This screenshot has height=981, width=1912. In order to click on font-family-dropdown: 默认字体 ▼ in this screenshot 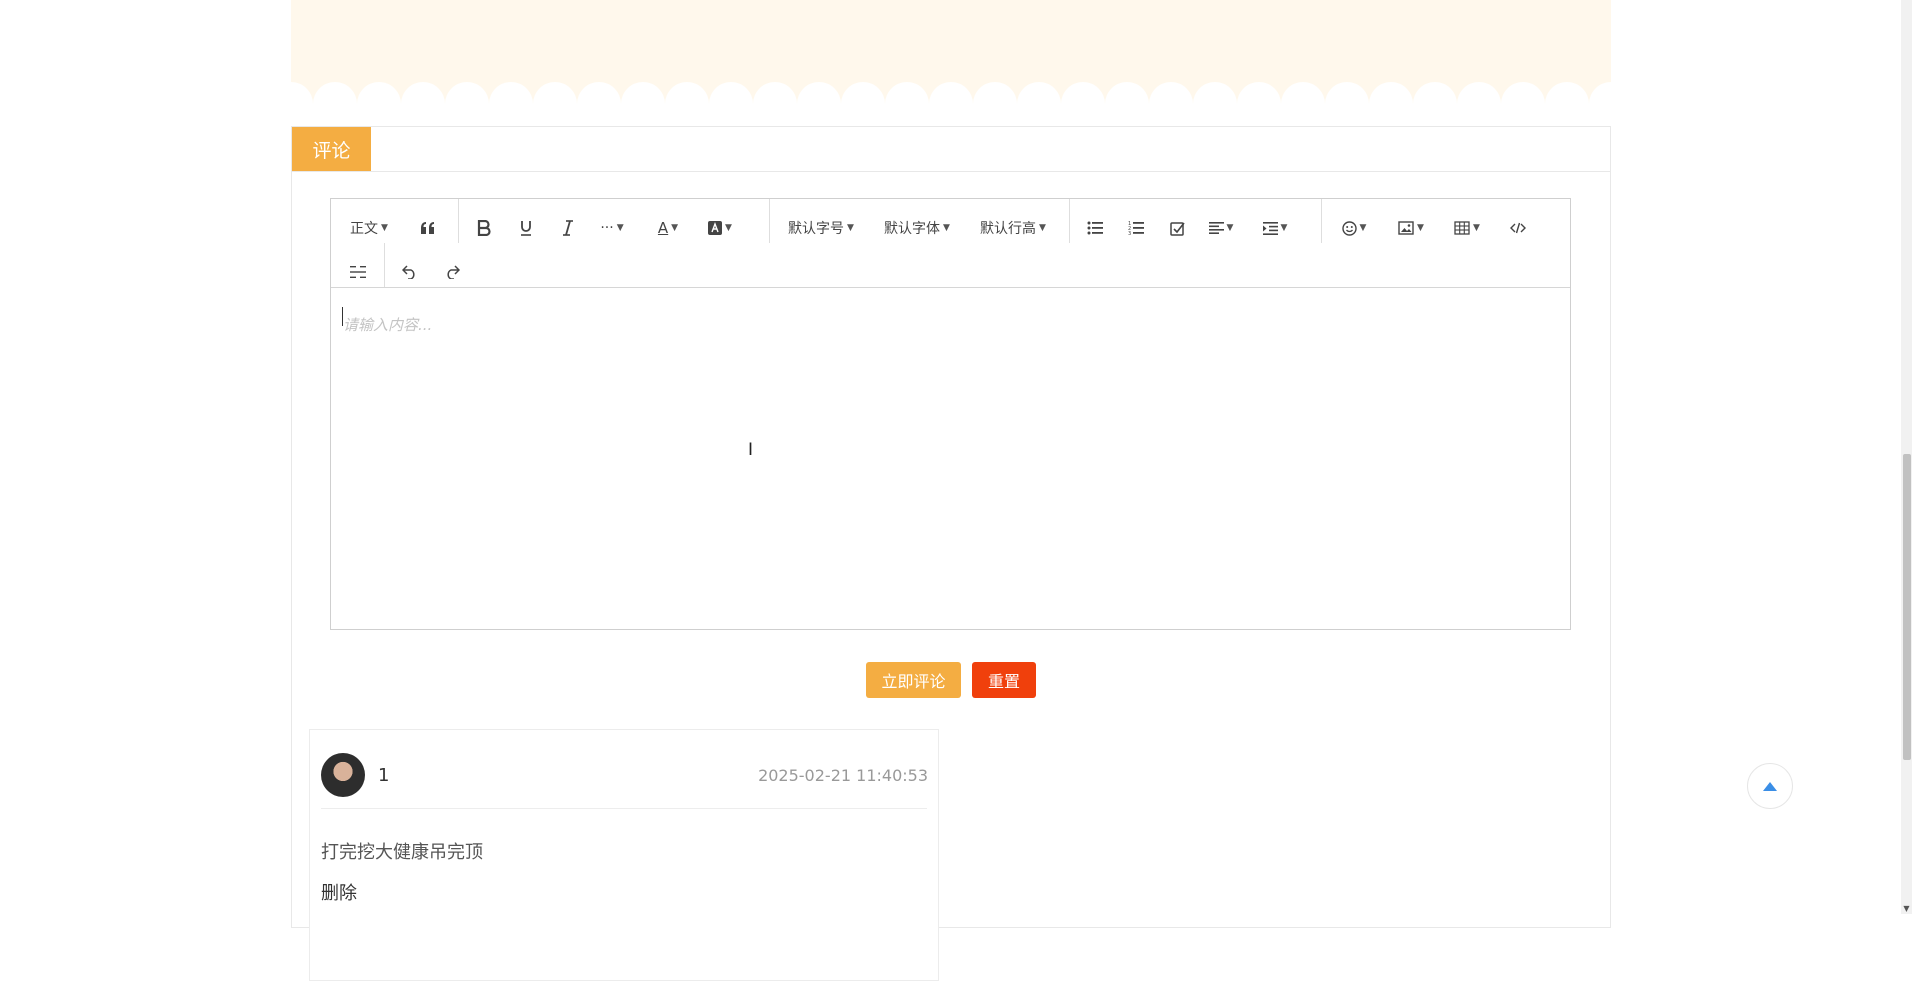, I will do `click(917, 228)`.